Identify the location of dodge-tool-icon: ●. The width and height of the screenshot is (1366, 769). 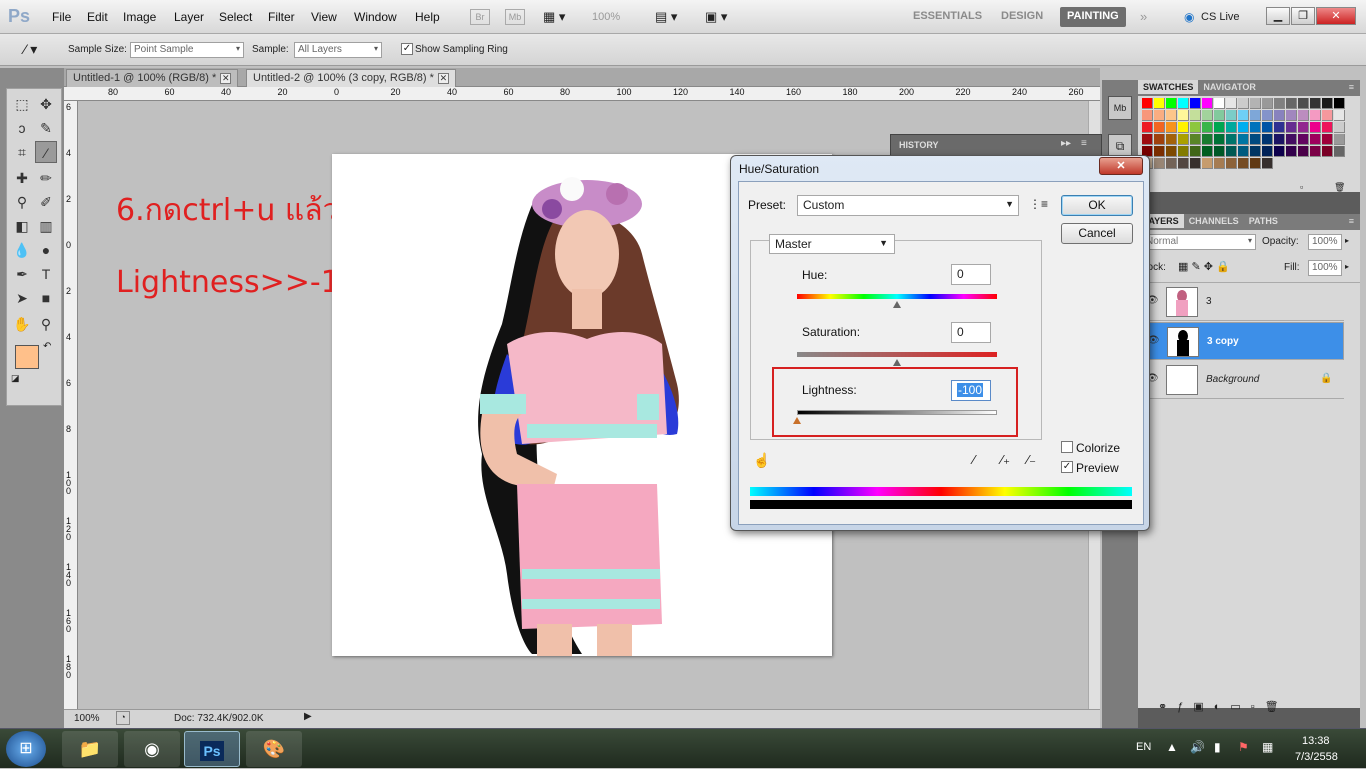
(46, 250).